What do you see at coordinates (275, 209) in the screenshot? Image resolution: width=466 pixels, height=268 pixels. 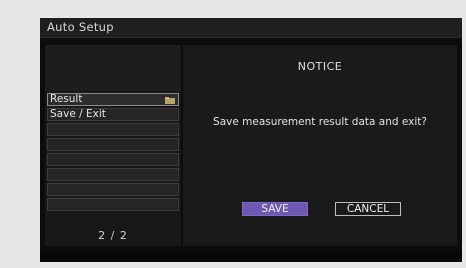 I see `save-button: SAVE` at bounding box center [275, 209].